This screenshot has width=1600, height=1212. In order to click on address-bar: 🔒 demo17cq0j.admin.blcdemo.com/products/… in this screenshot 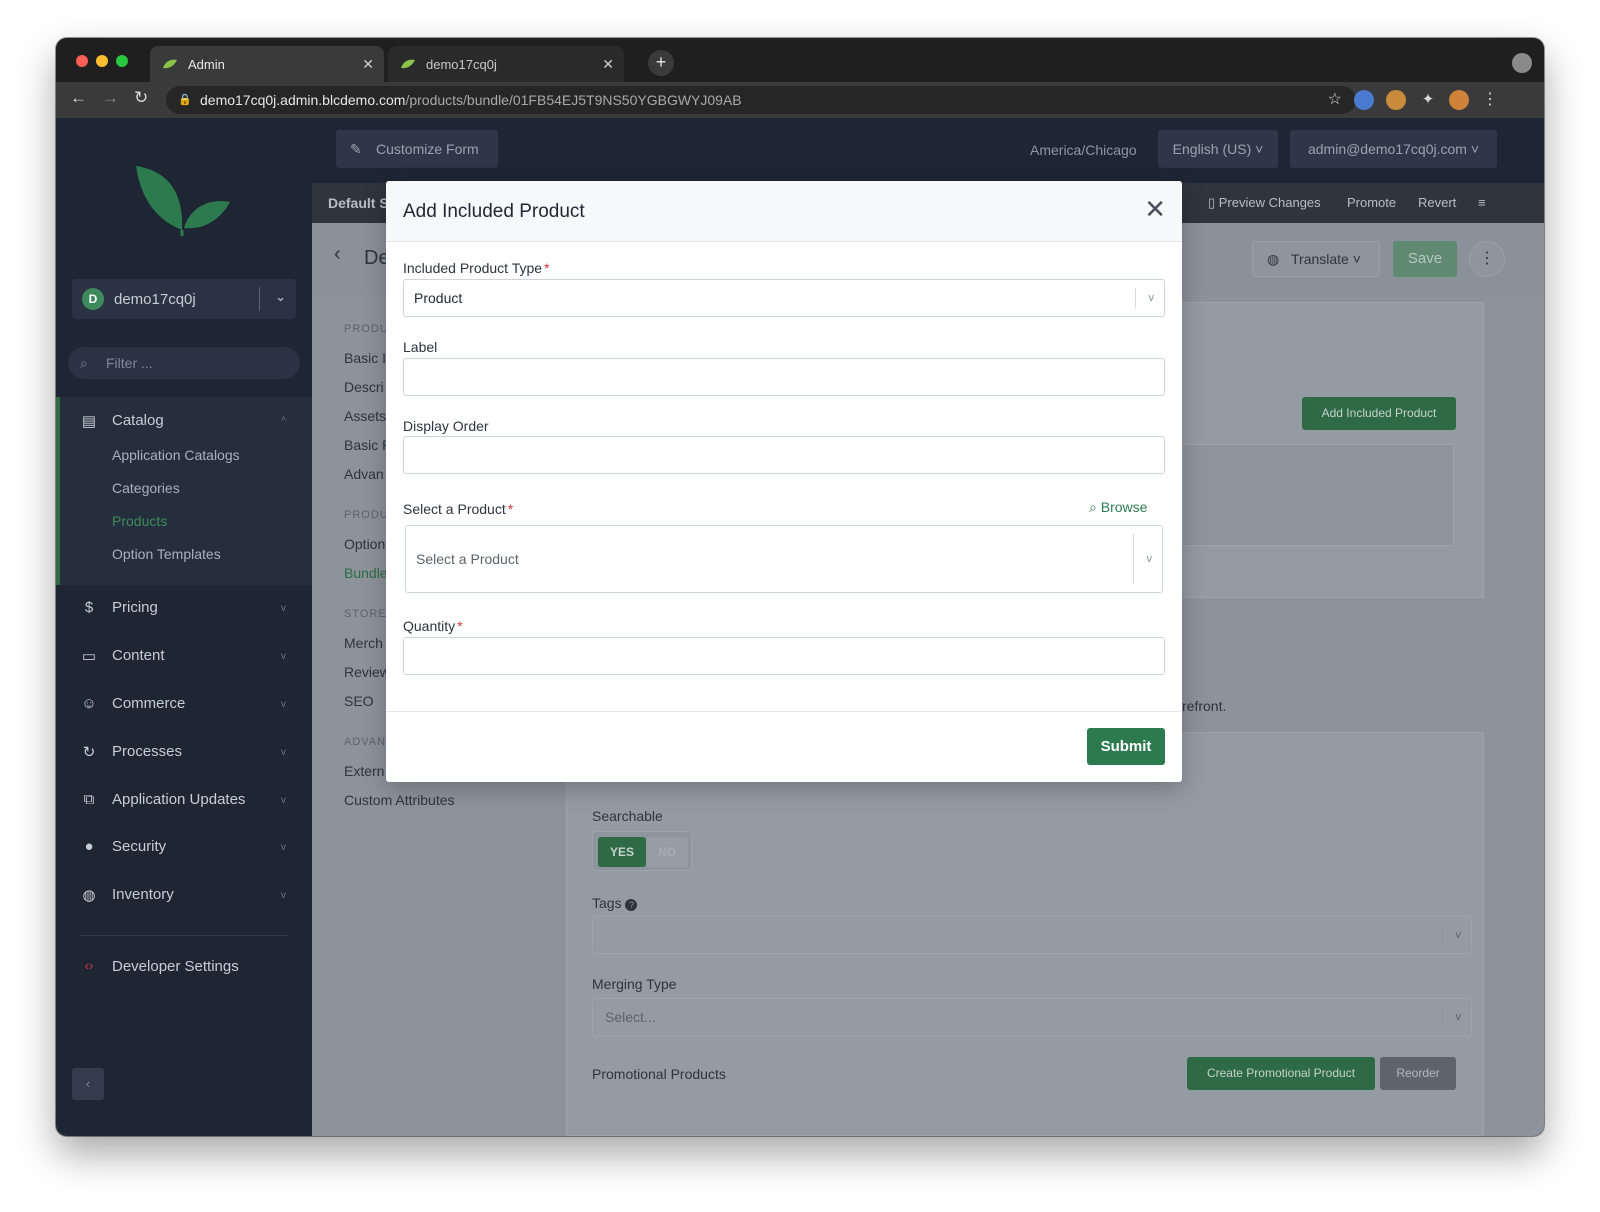, I will do `click(761, 100)`.